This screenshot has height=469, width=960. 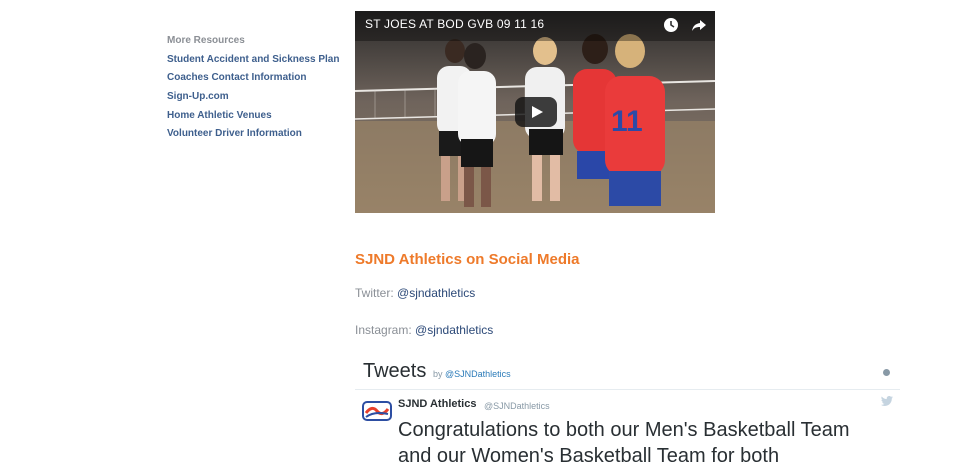 I want to click on video-title: ST JOES AT BOD GVB 09 11 16, so click(x=454, y=24).